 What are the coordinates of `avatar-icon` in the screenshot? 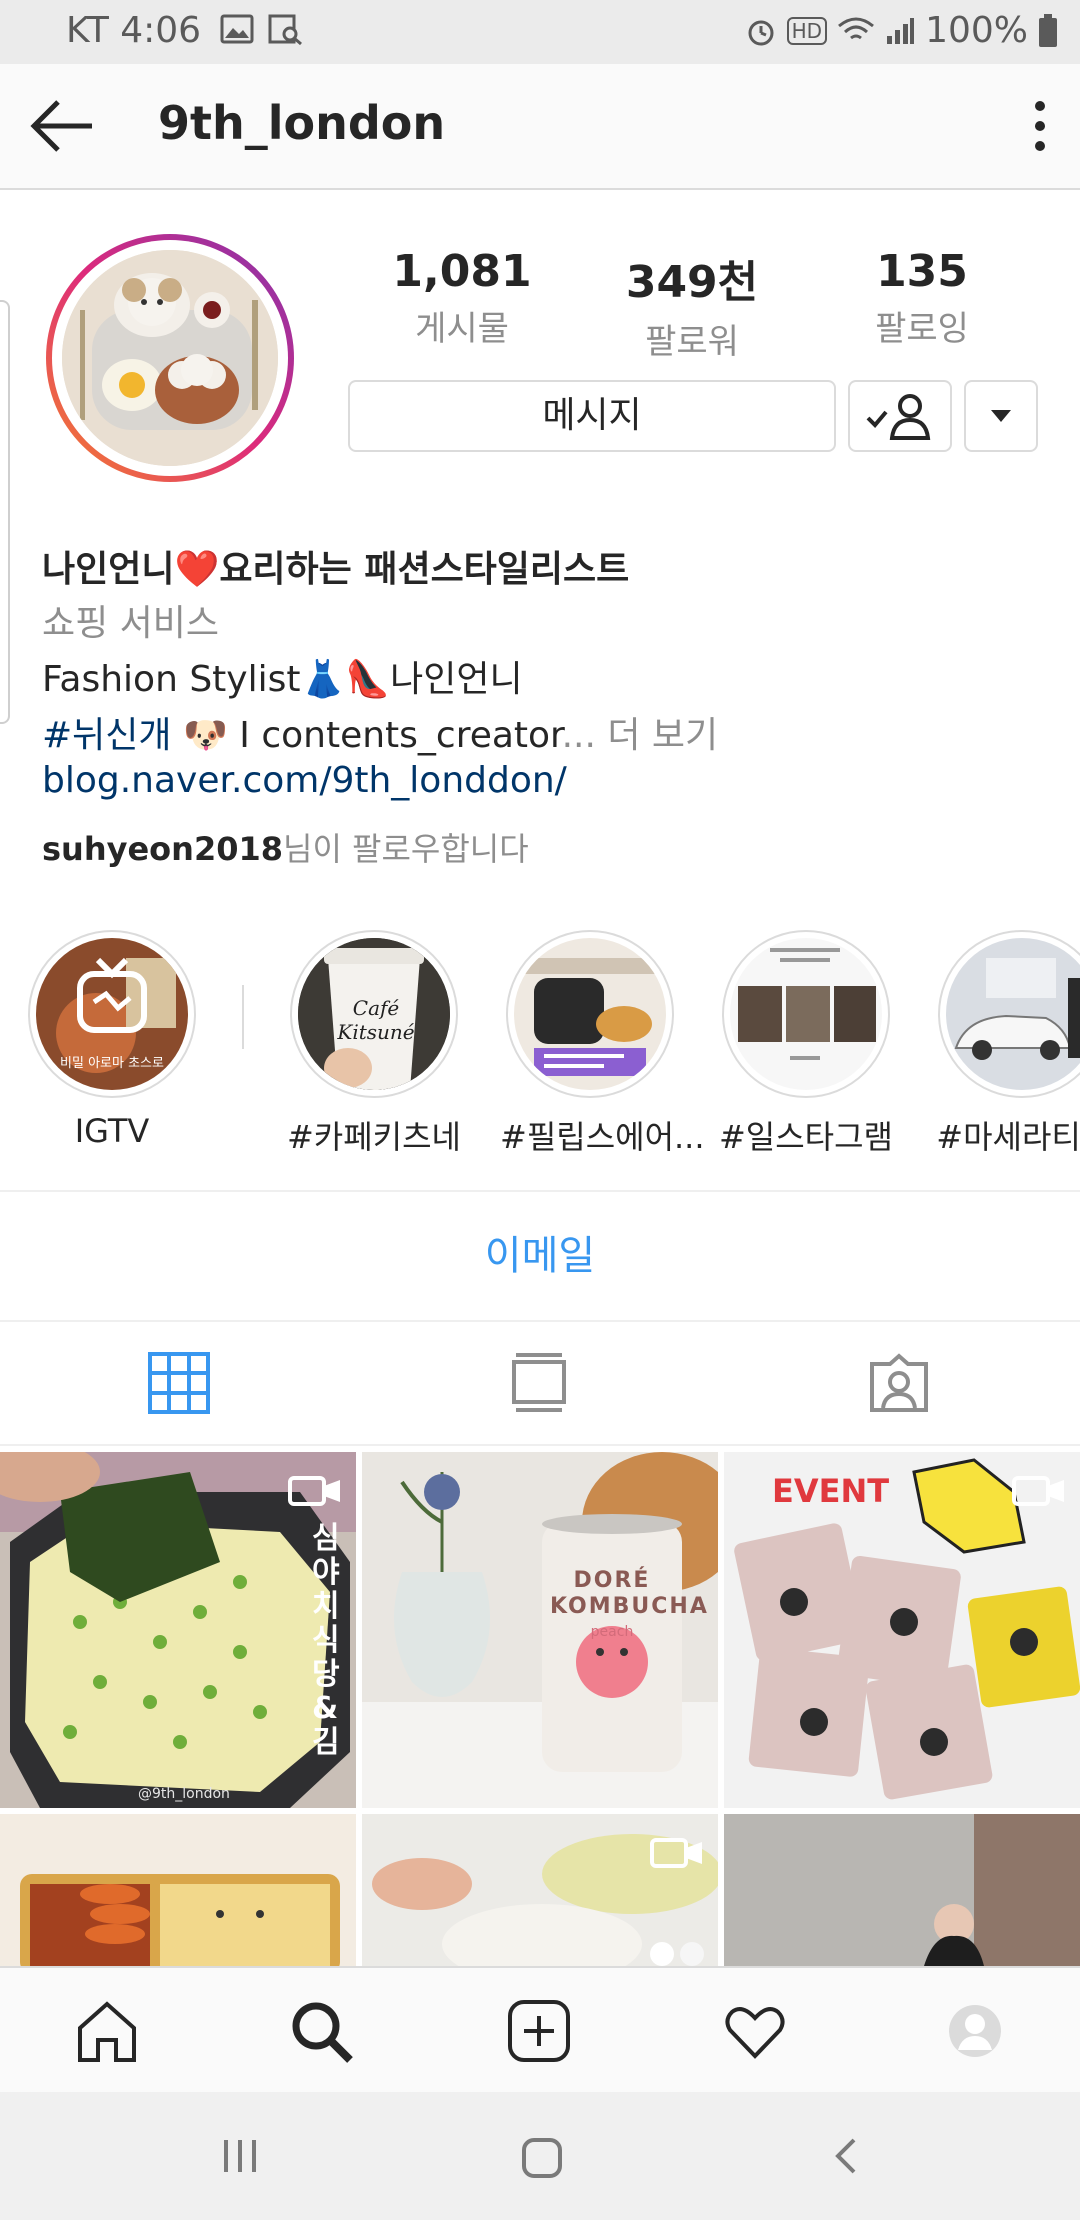 It's located at (975, 2031).